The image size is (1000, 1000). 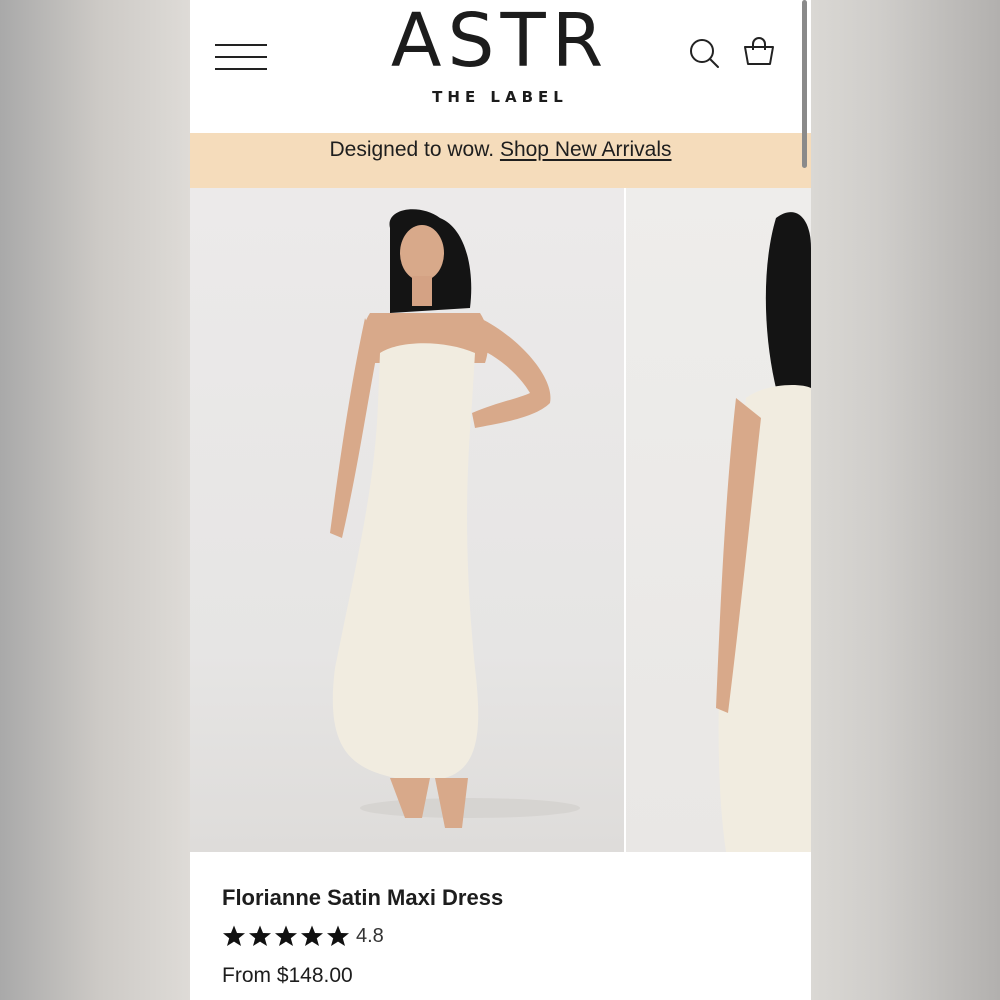 I want to click on model-photo-side, so click(x=763, y=532).